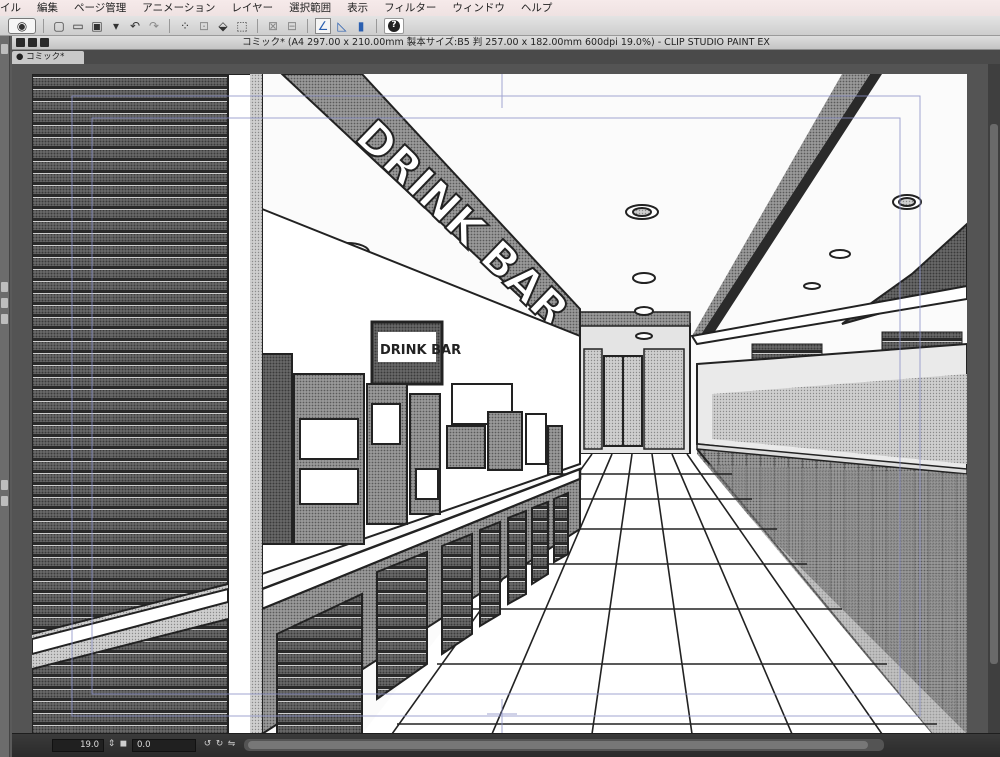 The image size is (1000, 757). What do you see at coordinates (219, 744) in the screenshot?
I see `rotate-right-icon: ↻` at bounding box center [219, 744].